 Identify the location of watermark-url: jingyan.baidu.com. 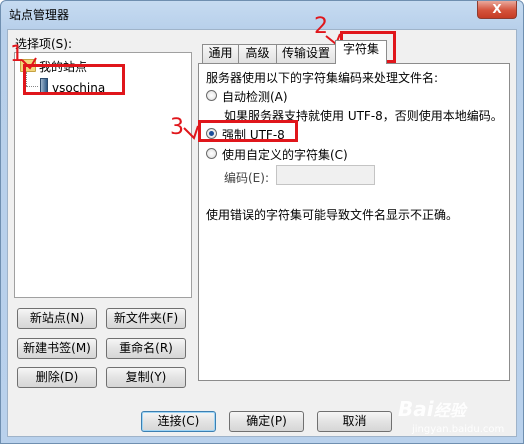
(458, 429).